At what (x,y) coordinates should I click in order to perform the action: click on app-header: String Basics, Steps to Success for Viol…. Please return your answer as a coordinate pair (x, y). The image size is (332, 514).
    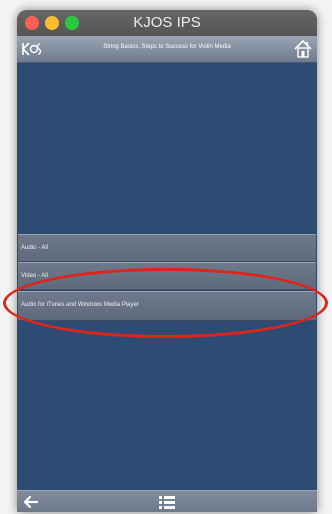
    Looking at the image, I should click on (167, 49).